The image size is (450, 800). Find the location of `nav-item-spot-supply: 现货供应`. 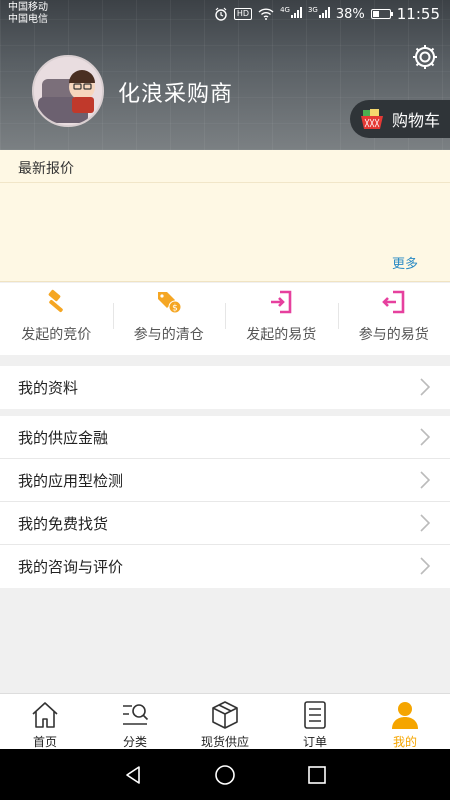

nav-item-spot-supply: 现货供应 is located at coordinates (225, 721).